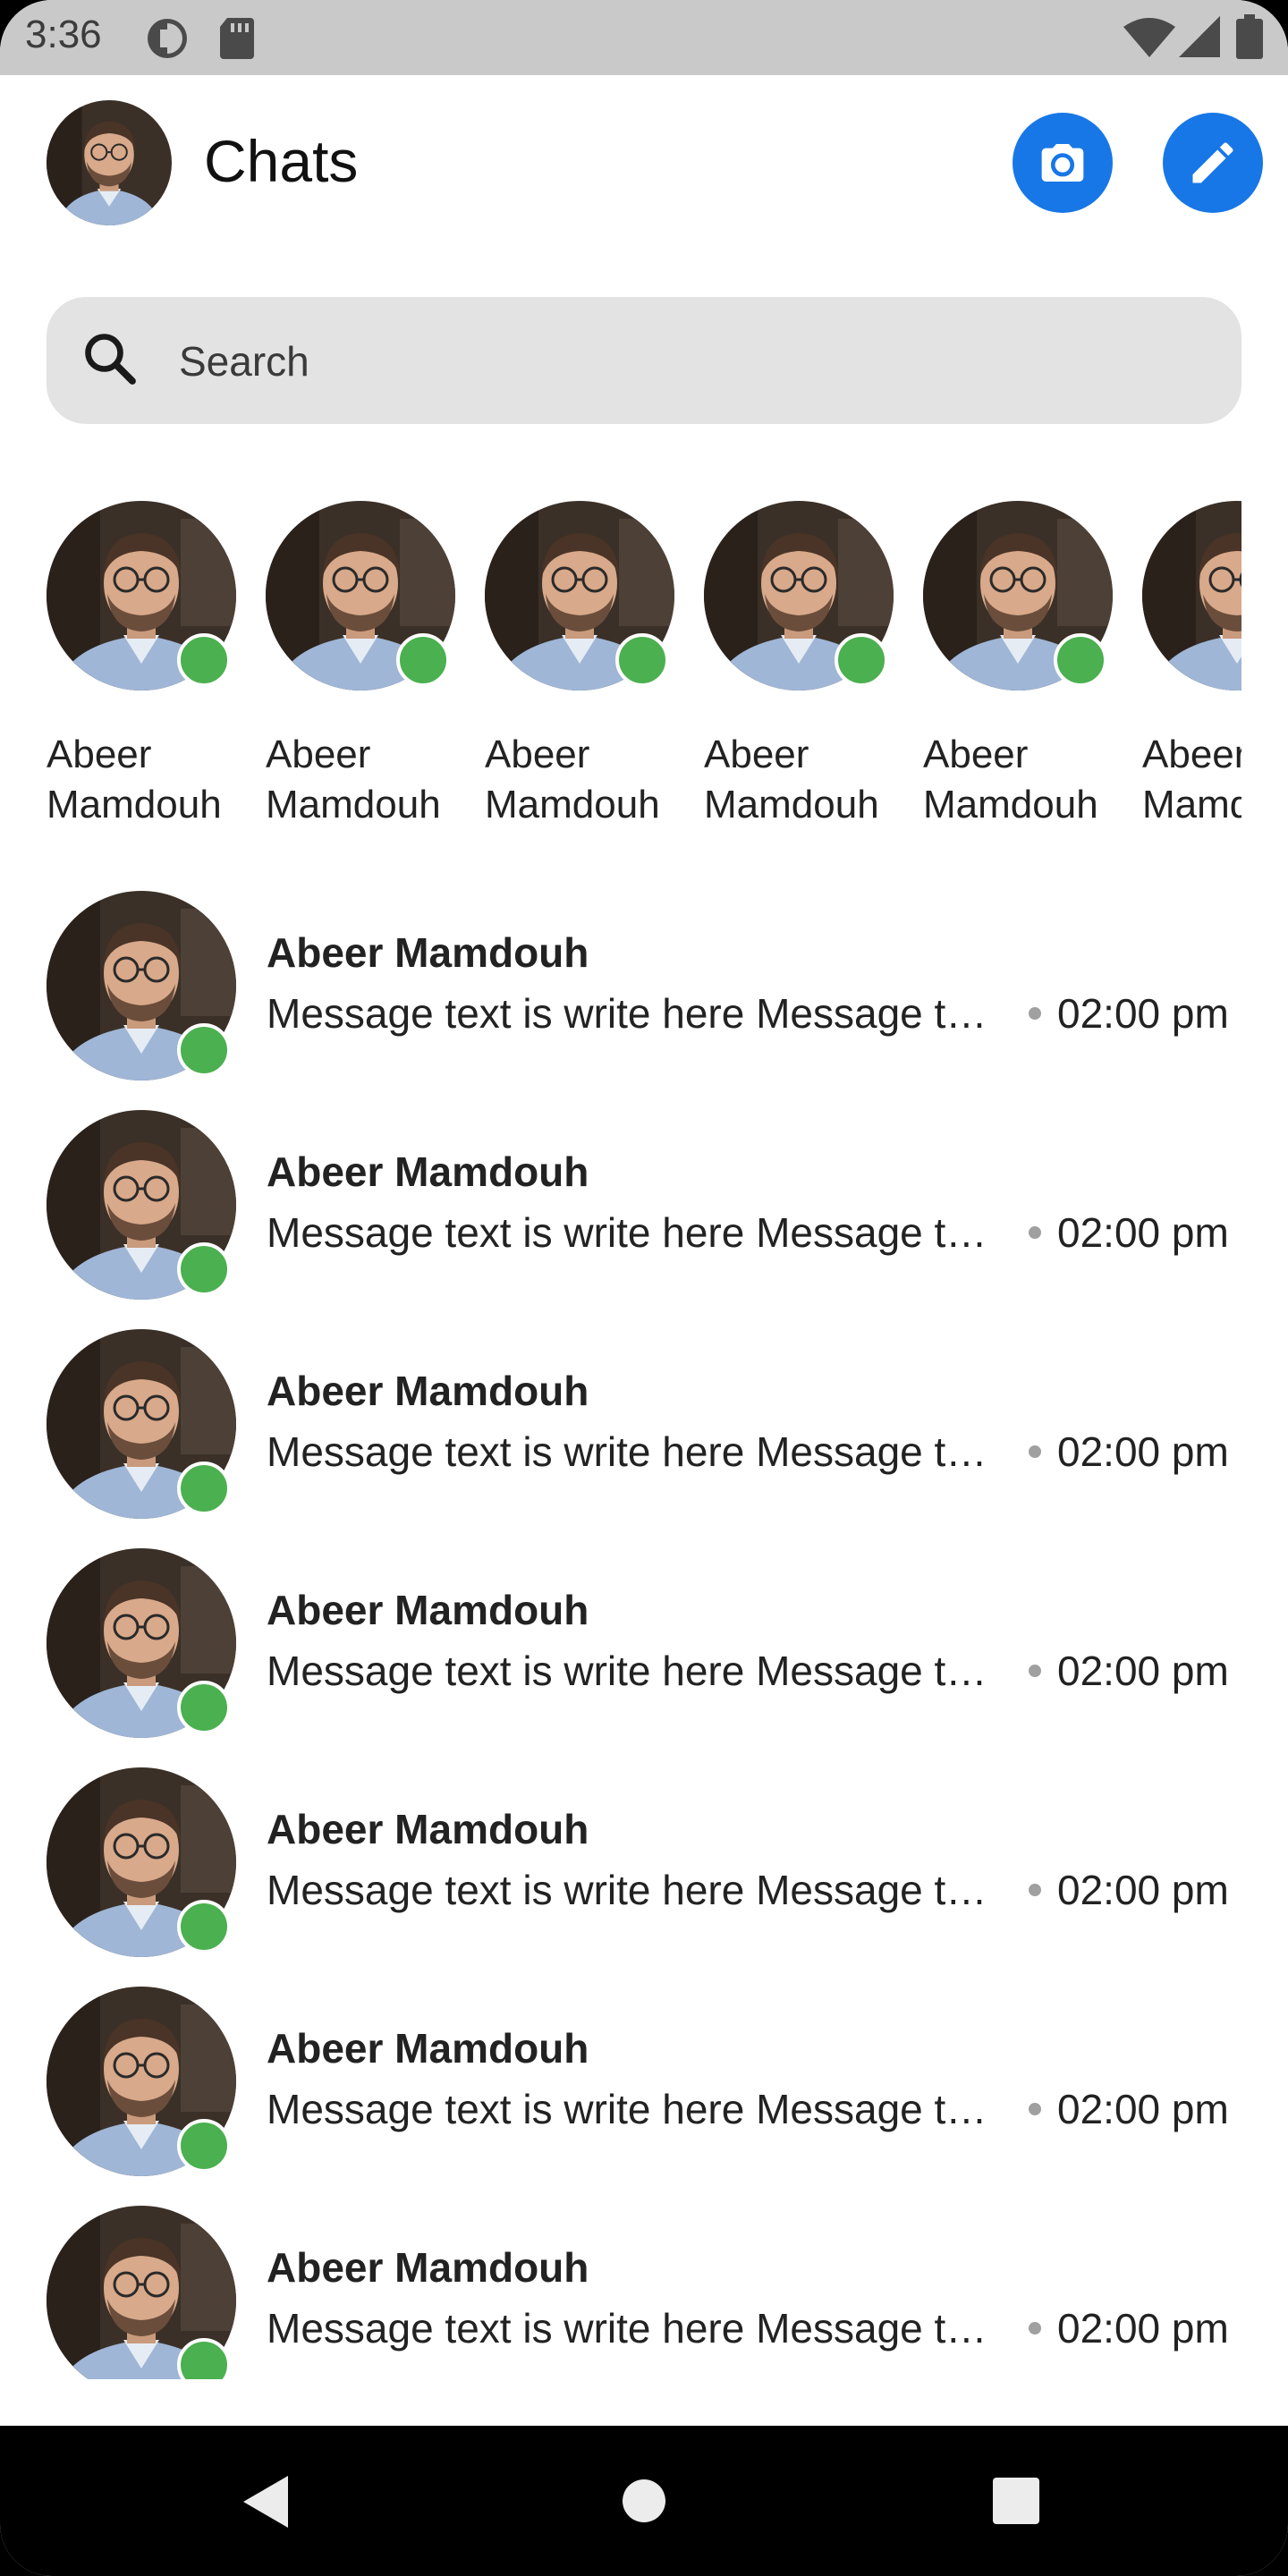 The height and width of the screenshot is (2576, 1288). I want to click on battery-icon, so click(1249, 36).